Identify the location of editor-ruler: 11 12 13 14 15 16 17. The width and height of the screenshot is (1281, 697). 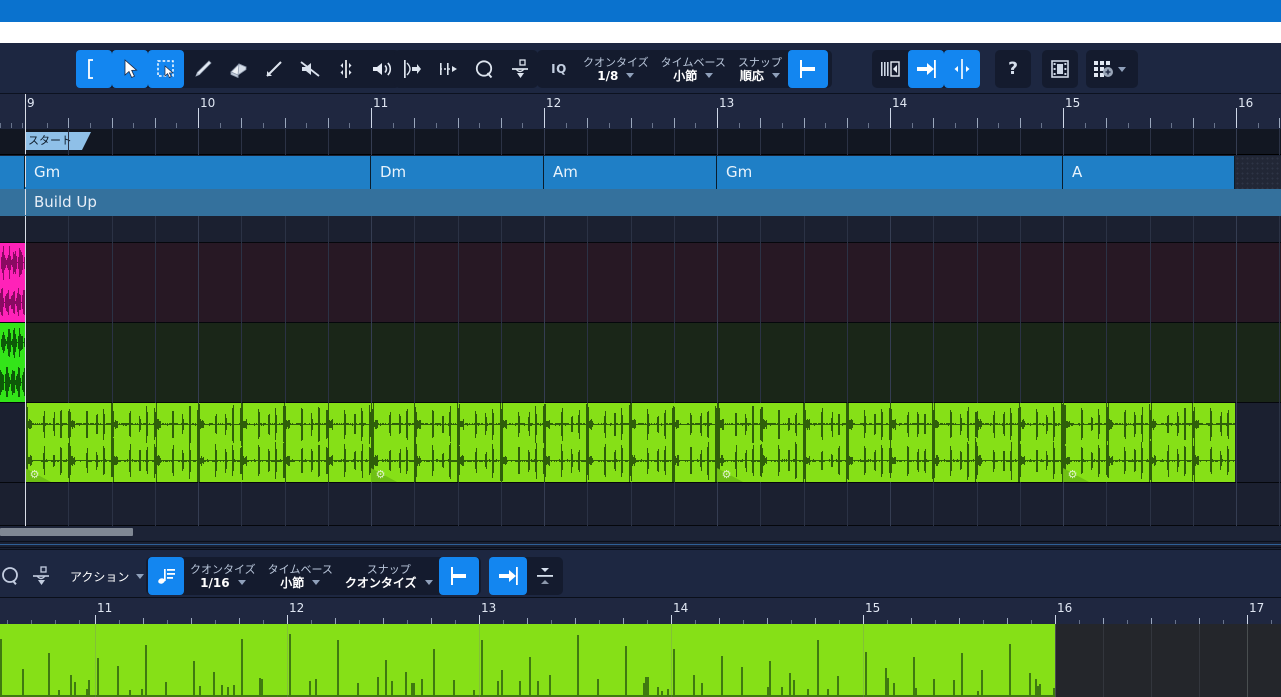
(640, 611).